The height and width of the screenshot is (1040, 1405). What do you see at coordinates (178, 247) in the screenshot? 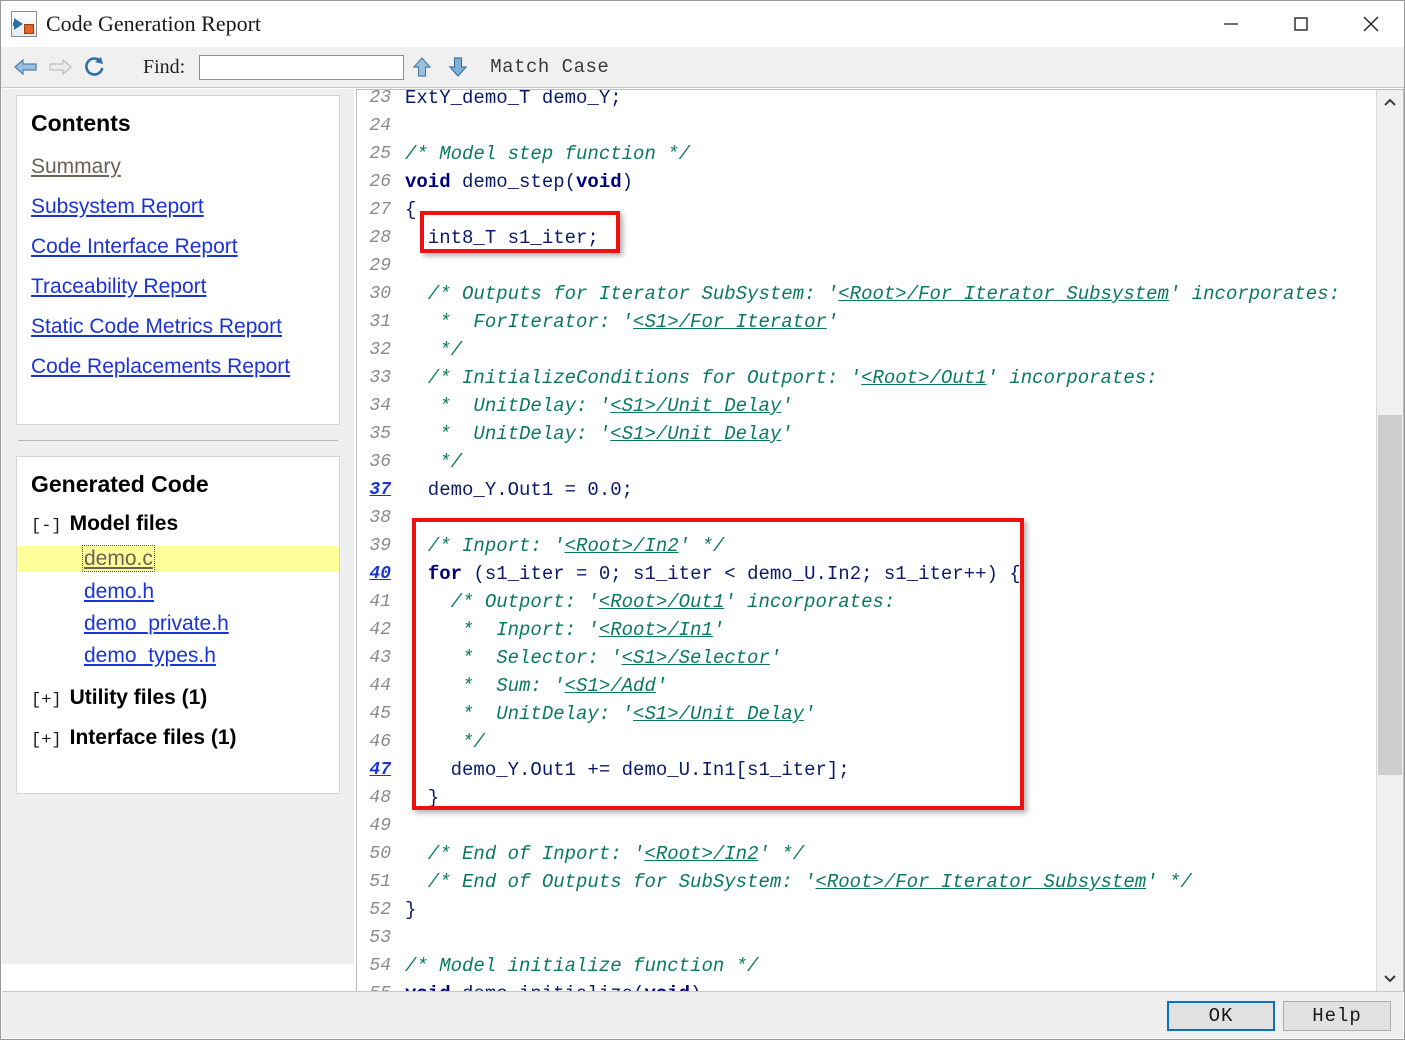
I see `sidebar-item-code-interface-report: Code Interface Report` at bounding box center [178, 247].